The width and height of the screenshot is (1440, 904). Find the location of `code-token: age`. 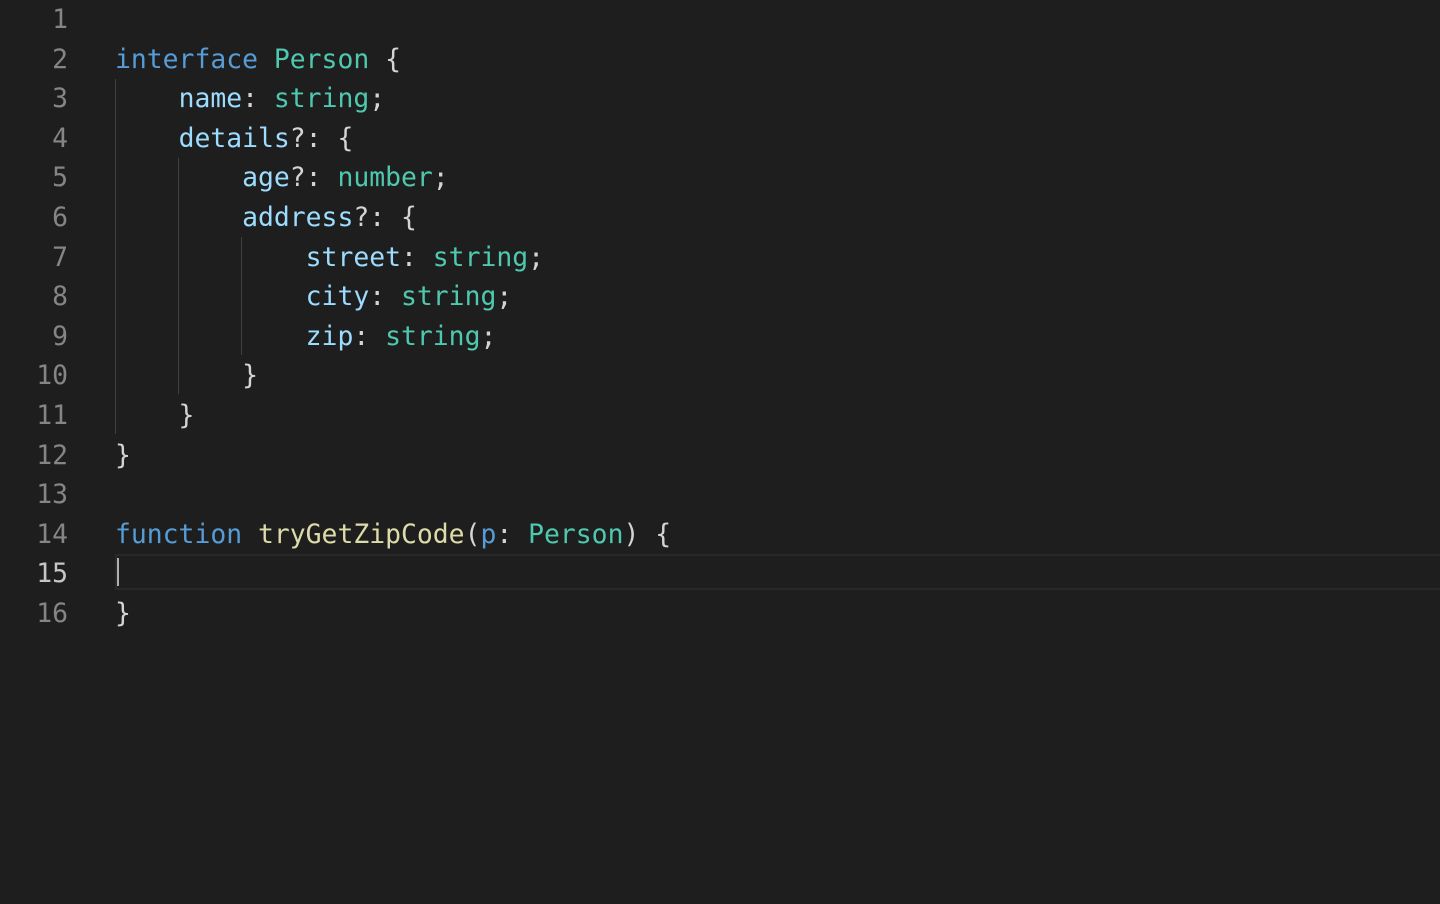

code-token: age is located at coordinates (266, 178).